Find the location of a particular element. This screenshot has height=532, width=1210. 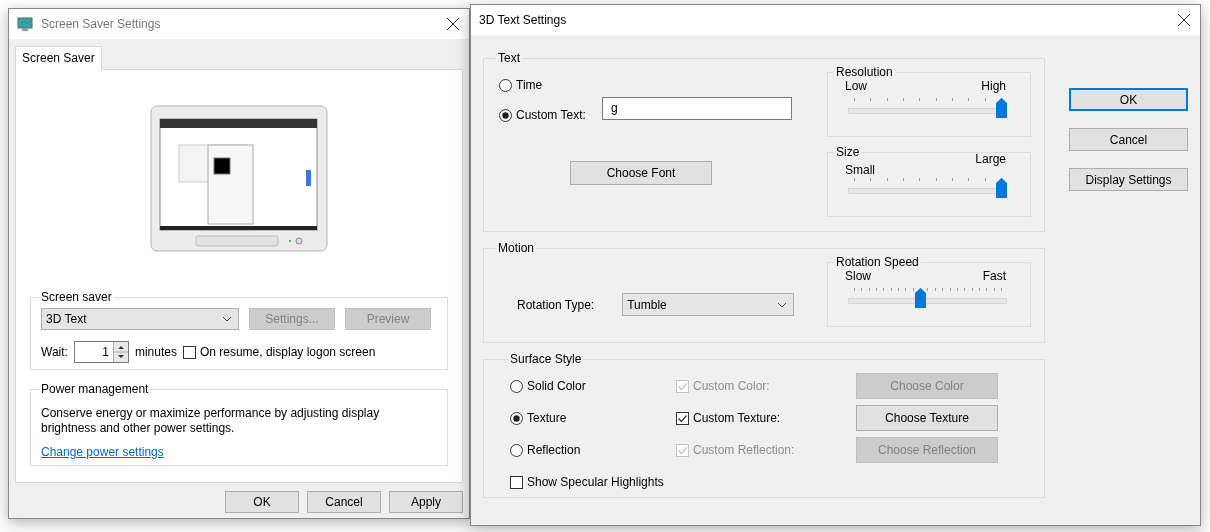

checkbox-label: Custom Color: is located at coordinates (731, 386).